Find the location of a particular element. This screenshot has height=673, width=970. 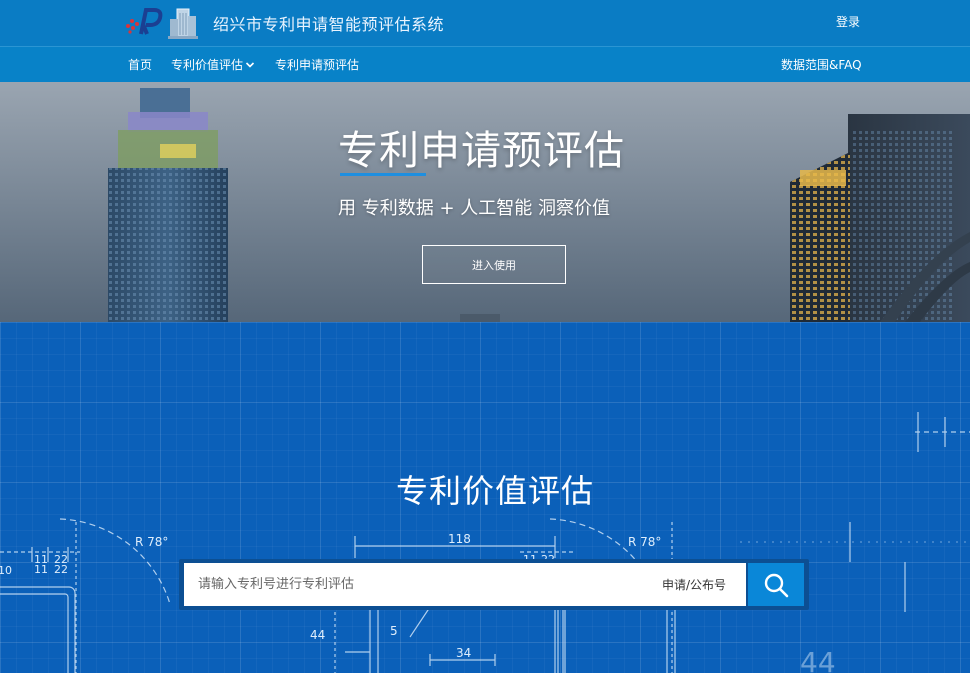

hero-title-underline is located at coordinates (383, 174).